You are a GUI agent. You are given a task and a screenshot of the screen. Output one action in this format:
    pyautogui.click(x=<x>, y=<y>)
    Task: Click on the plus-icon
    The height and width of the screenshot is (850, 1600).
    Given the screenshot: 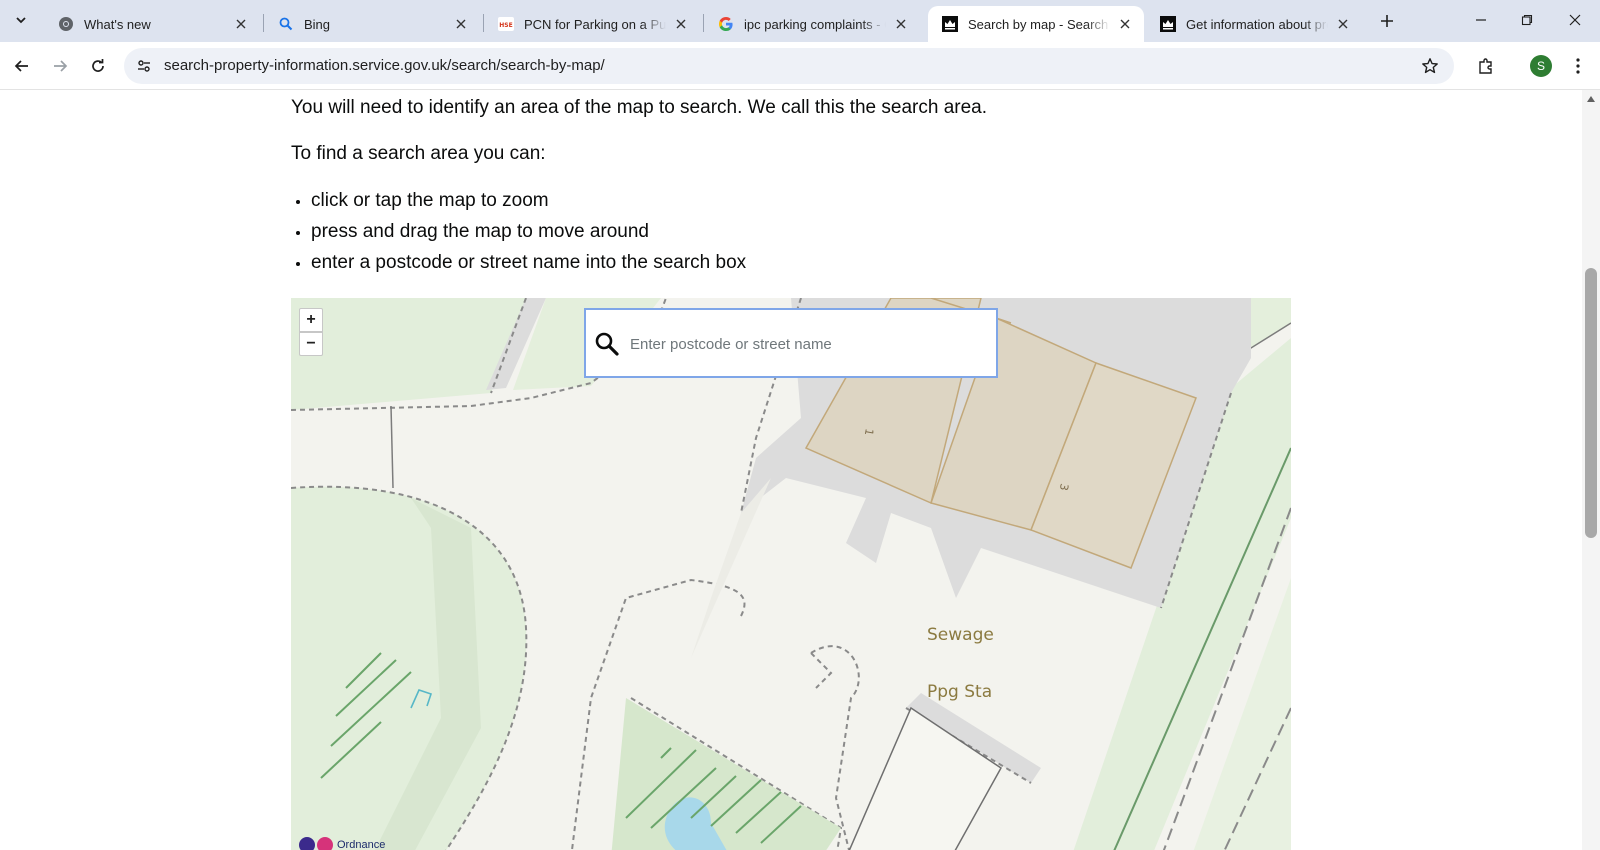 What is the action you would take?
    pyautogui.click(x=1387, y=21)
    